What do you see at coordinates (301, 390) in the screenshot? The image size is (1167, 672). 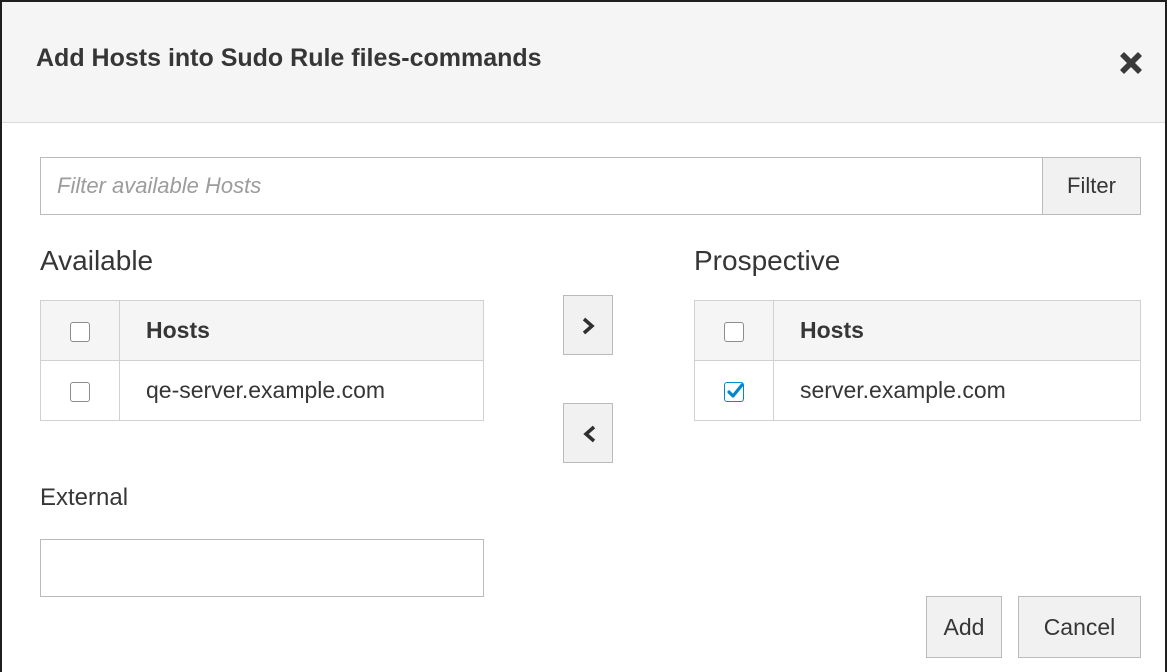 I see `host-name-cell: qe-server.example.com` at bounding box center [301, 390].